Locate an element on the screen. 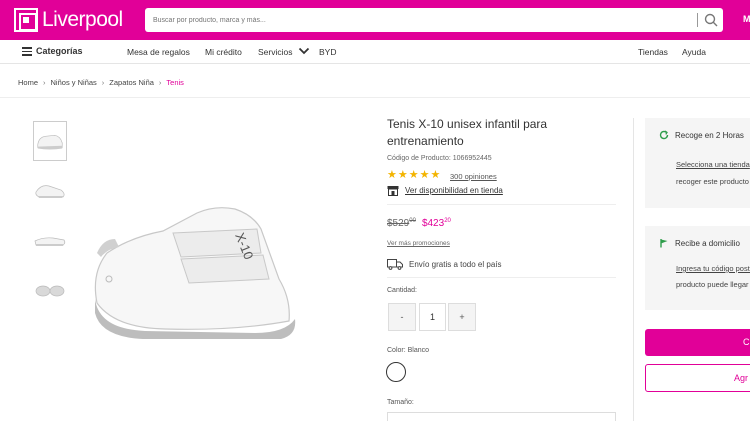  breadcrumb-current: Tenis is located at coordinates (175, 82).